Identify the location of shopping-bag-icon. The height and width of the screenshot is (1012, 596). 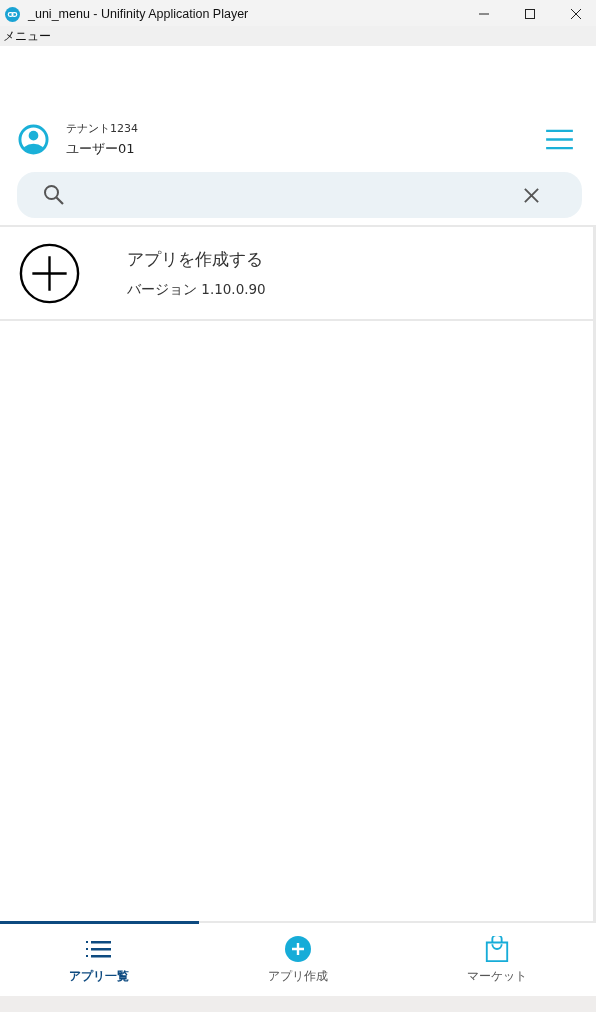
(496, 948).